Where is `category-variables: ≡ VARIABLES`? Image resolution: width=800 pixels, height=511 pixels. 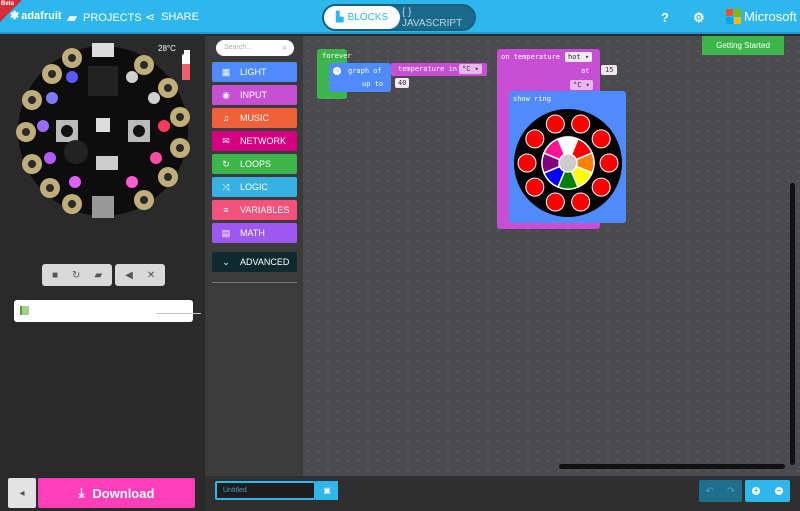
category-variables: ≡ VARIABLES is located at coordinates (254, 210).